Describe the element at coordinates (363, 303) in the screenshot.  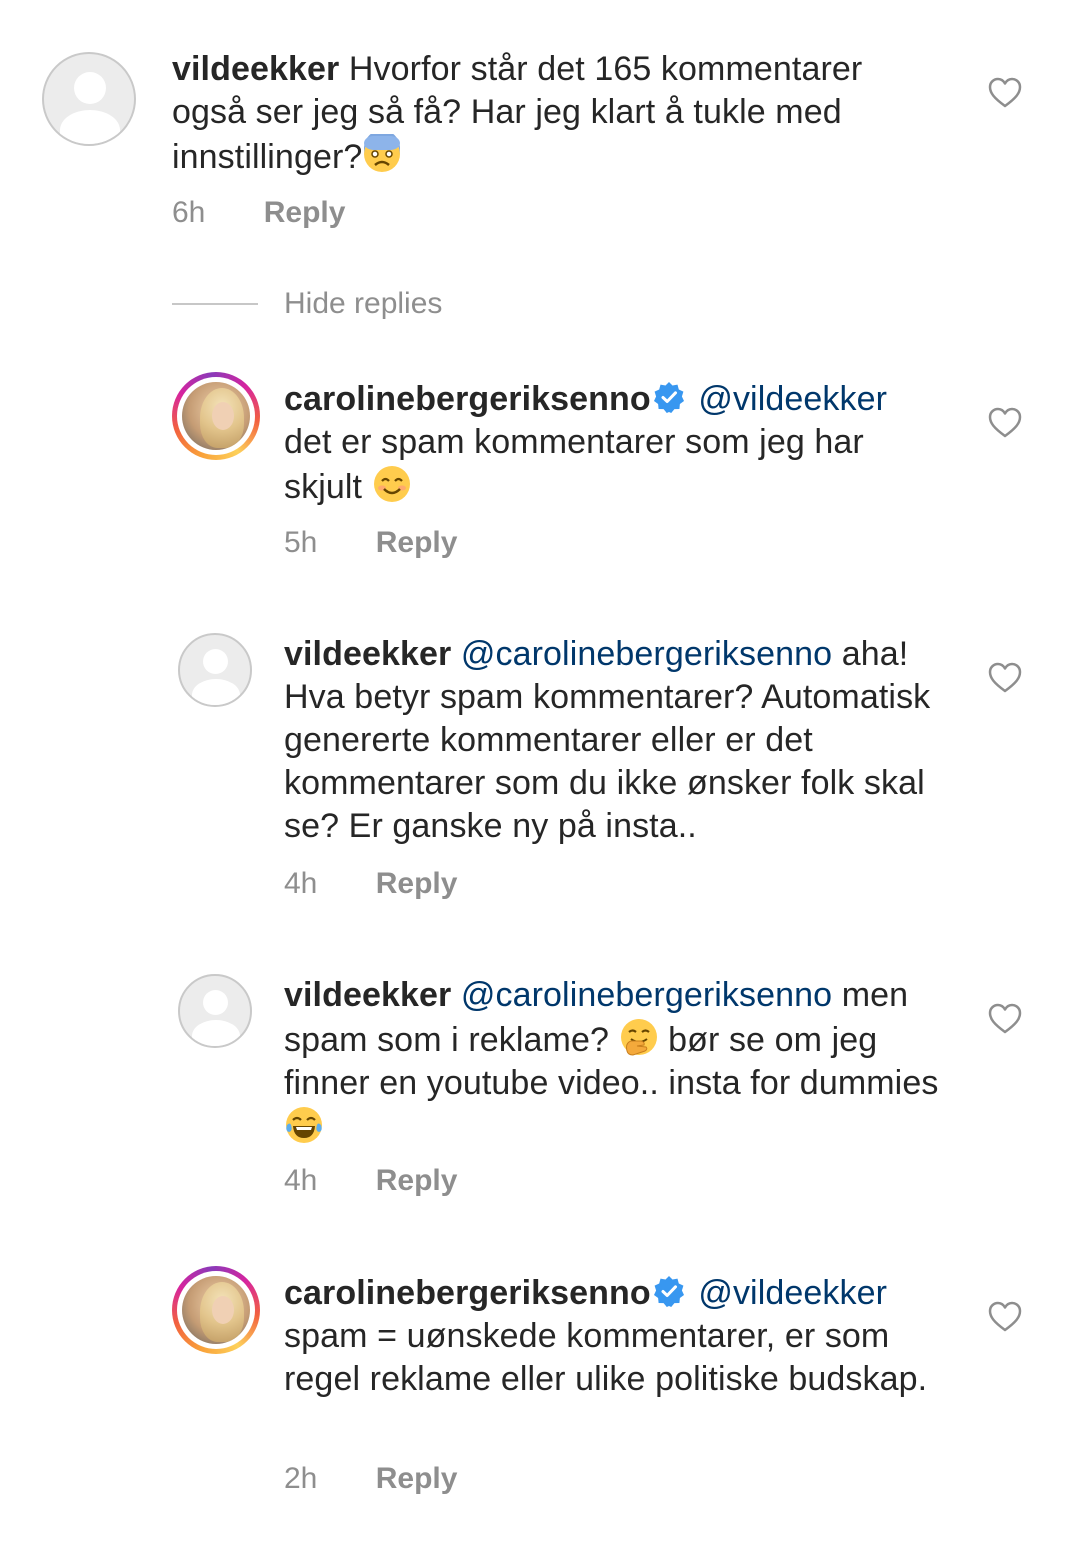
I see `hide-replies-label: Hide replies` at that location.